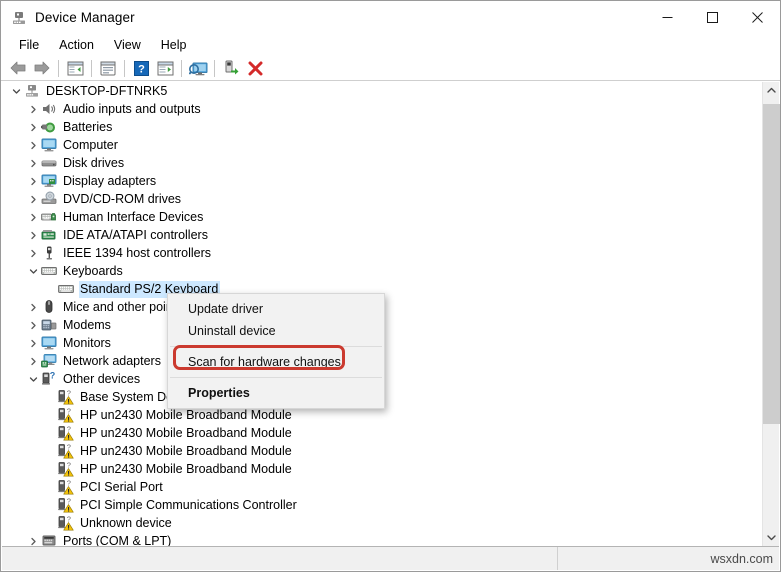  I want to click on network-adapter-icon, so click(49, 361).